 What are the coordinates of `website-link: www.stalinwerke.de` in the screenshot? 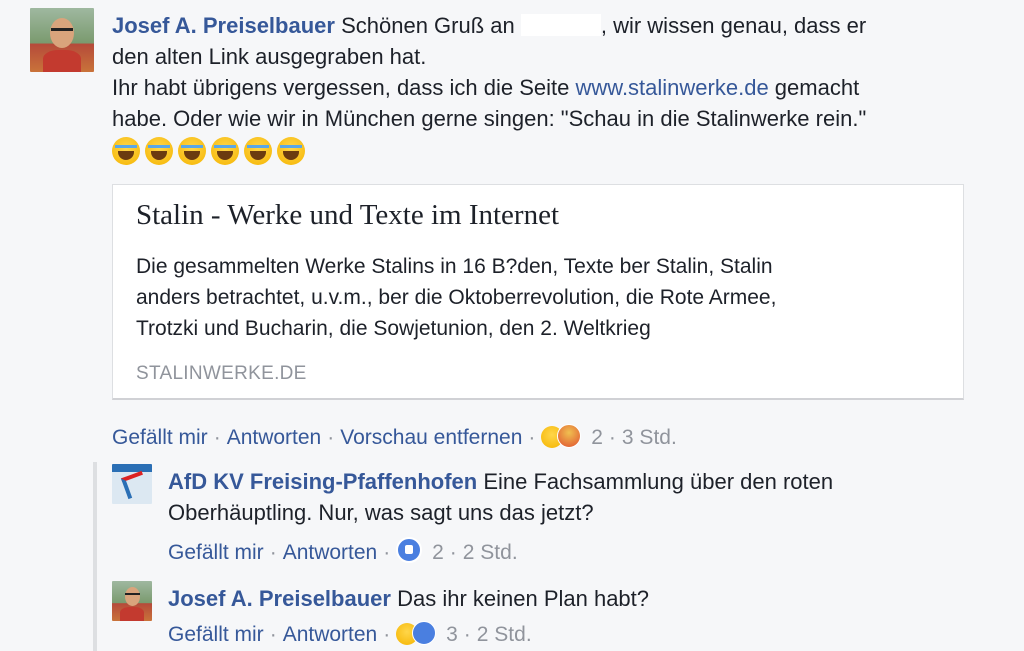 It's located at (672, 87).